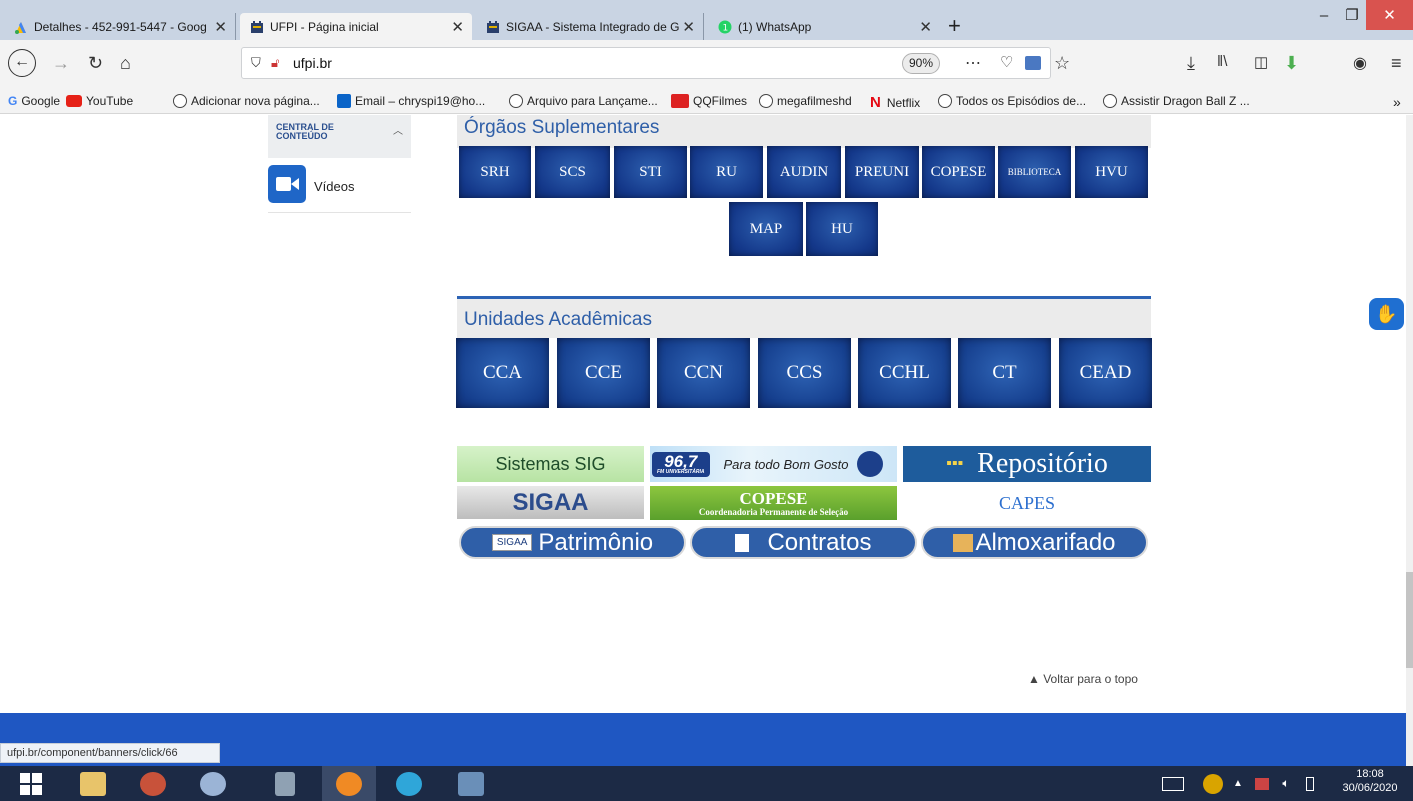 This screenshot has height=801, width=1413. I want to click on account-icon: ◉, so click(1360, 63).